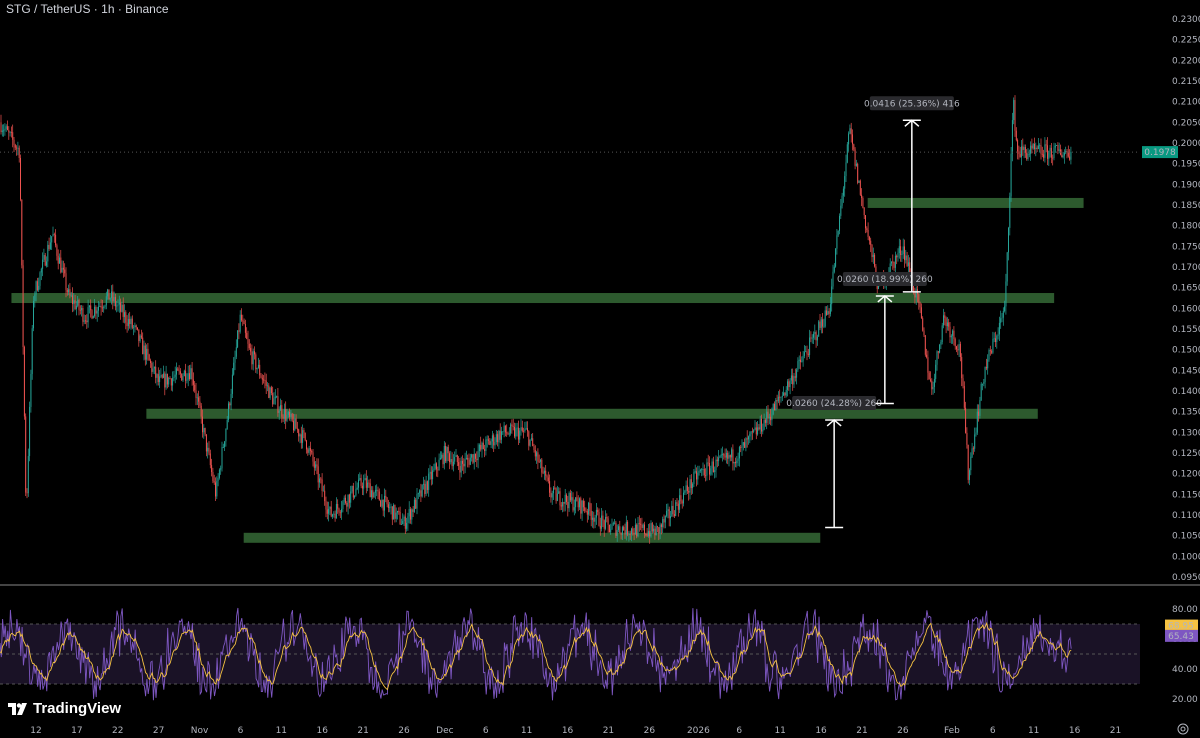 This screenshot has height=738, width=1200. What do you see at coordinates (1186, 578) in the screenshot?
I see `price-axis-tick: 0.0950` at bounding box center [1186, 578].